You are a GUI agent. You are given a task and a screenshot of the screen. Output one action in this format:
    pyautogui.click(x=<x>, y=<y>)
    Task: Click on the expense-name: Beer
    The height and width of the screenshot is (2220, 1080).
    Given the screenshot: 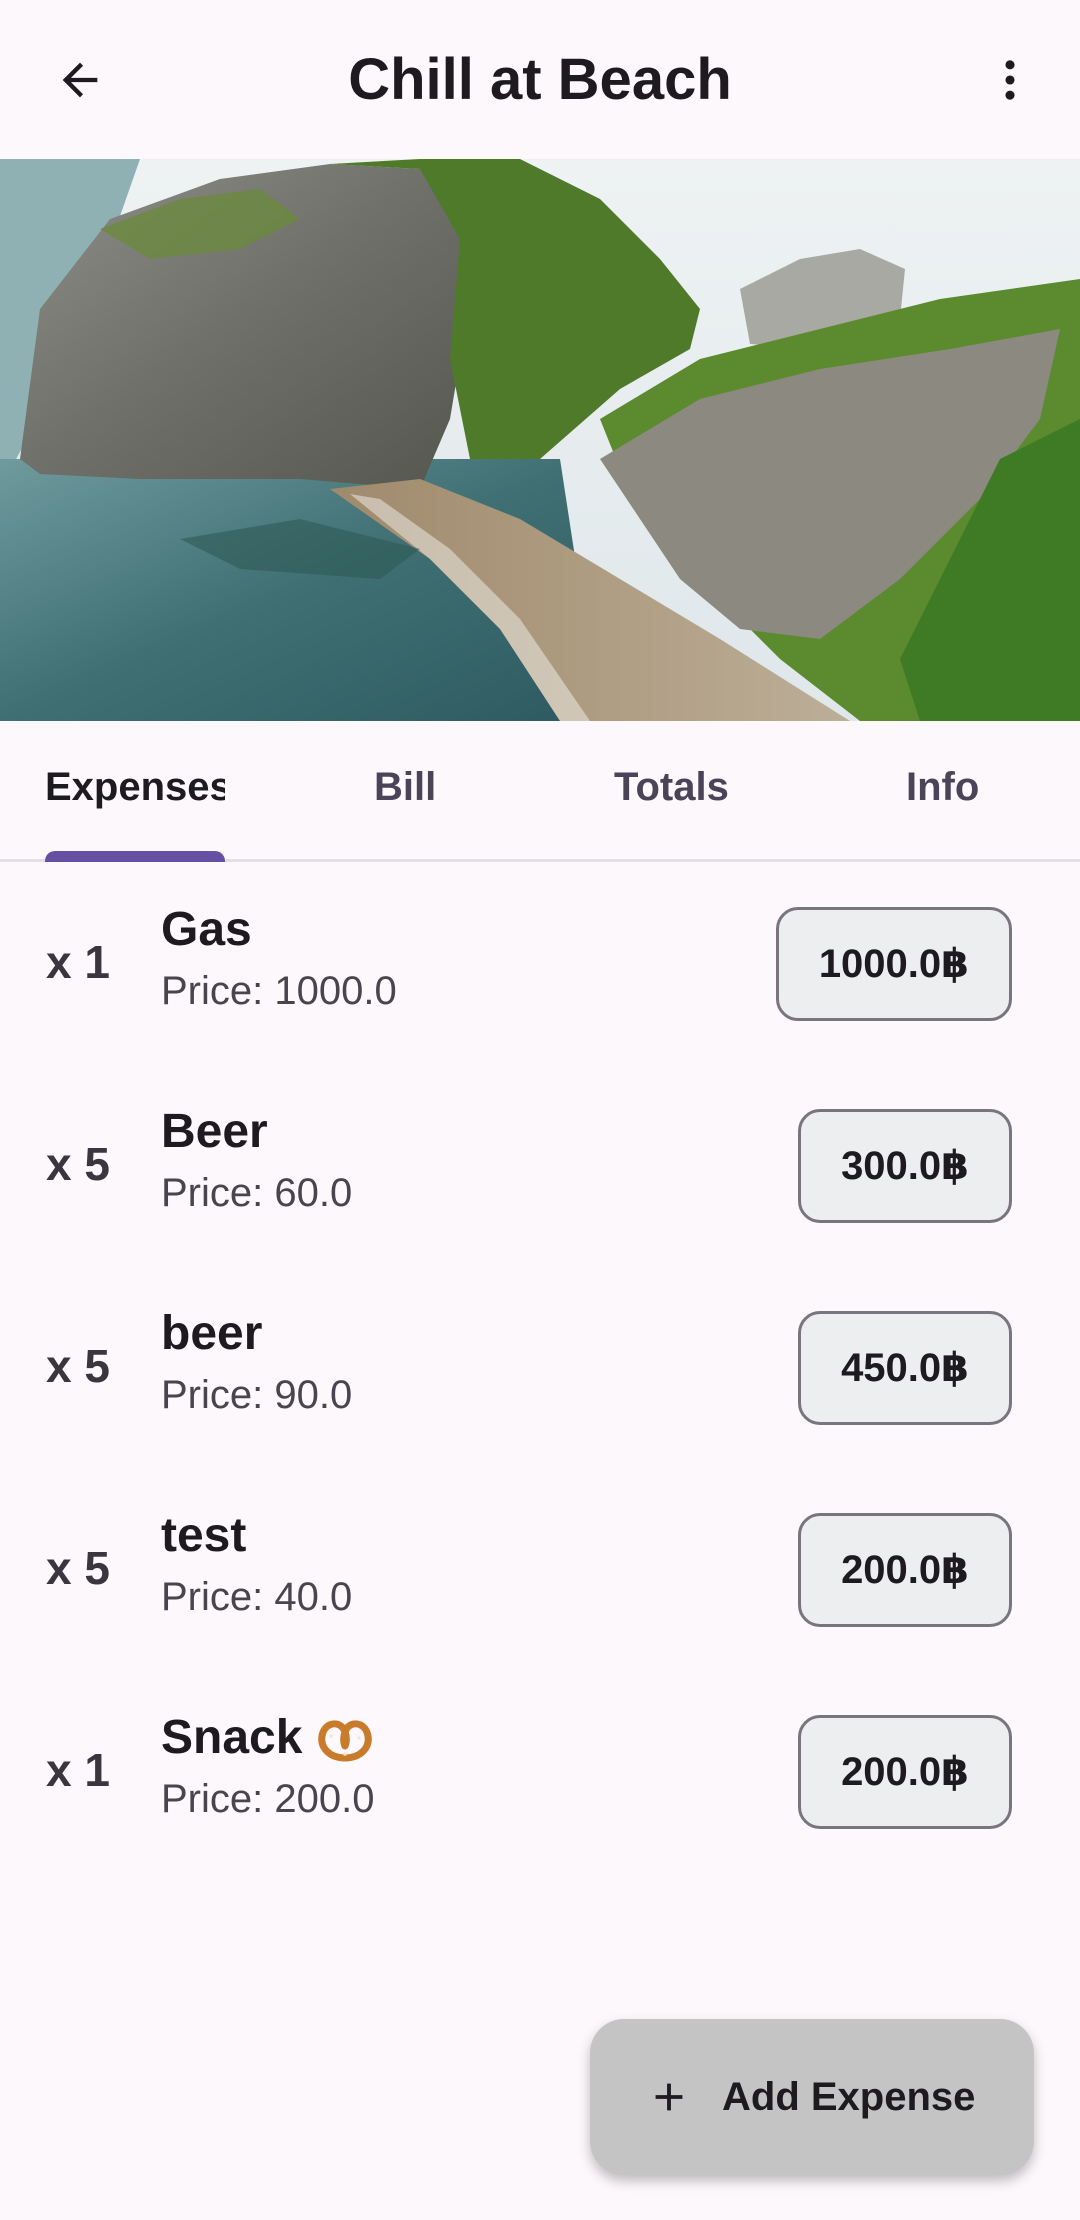 What is the action you would take?
    pyautogui.click(x=214, y=1131)
    